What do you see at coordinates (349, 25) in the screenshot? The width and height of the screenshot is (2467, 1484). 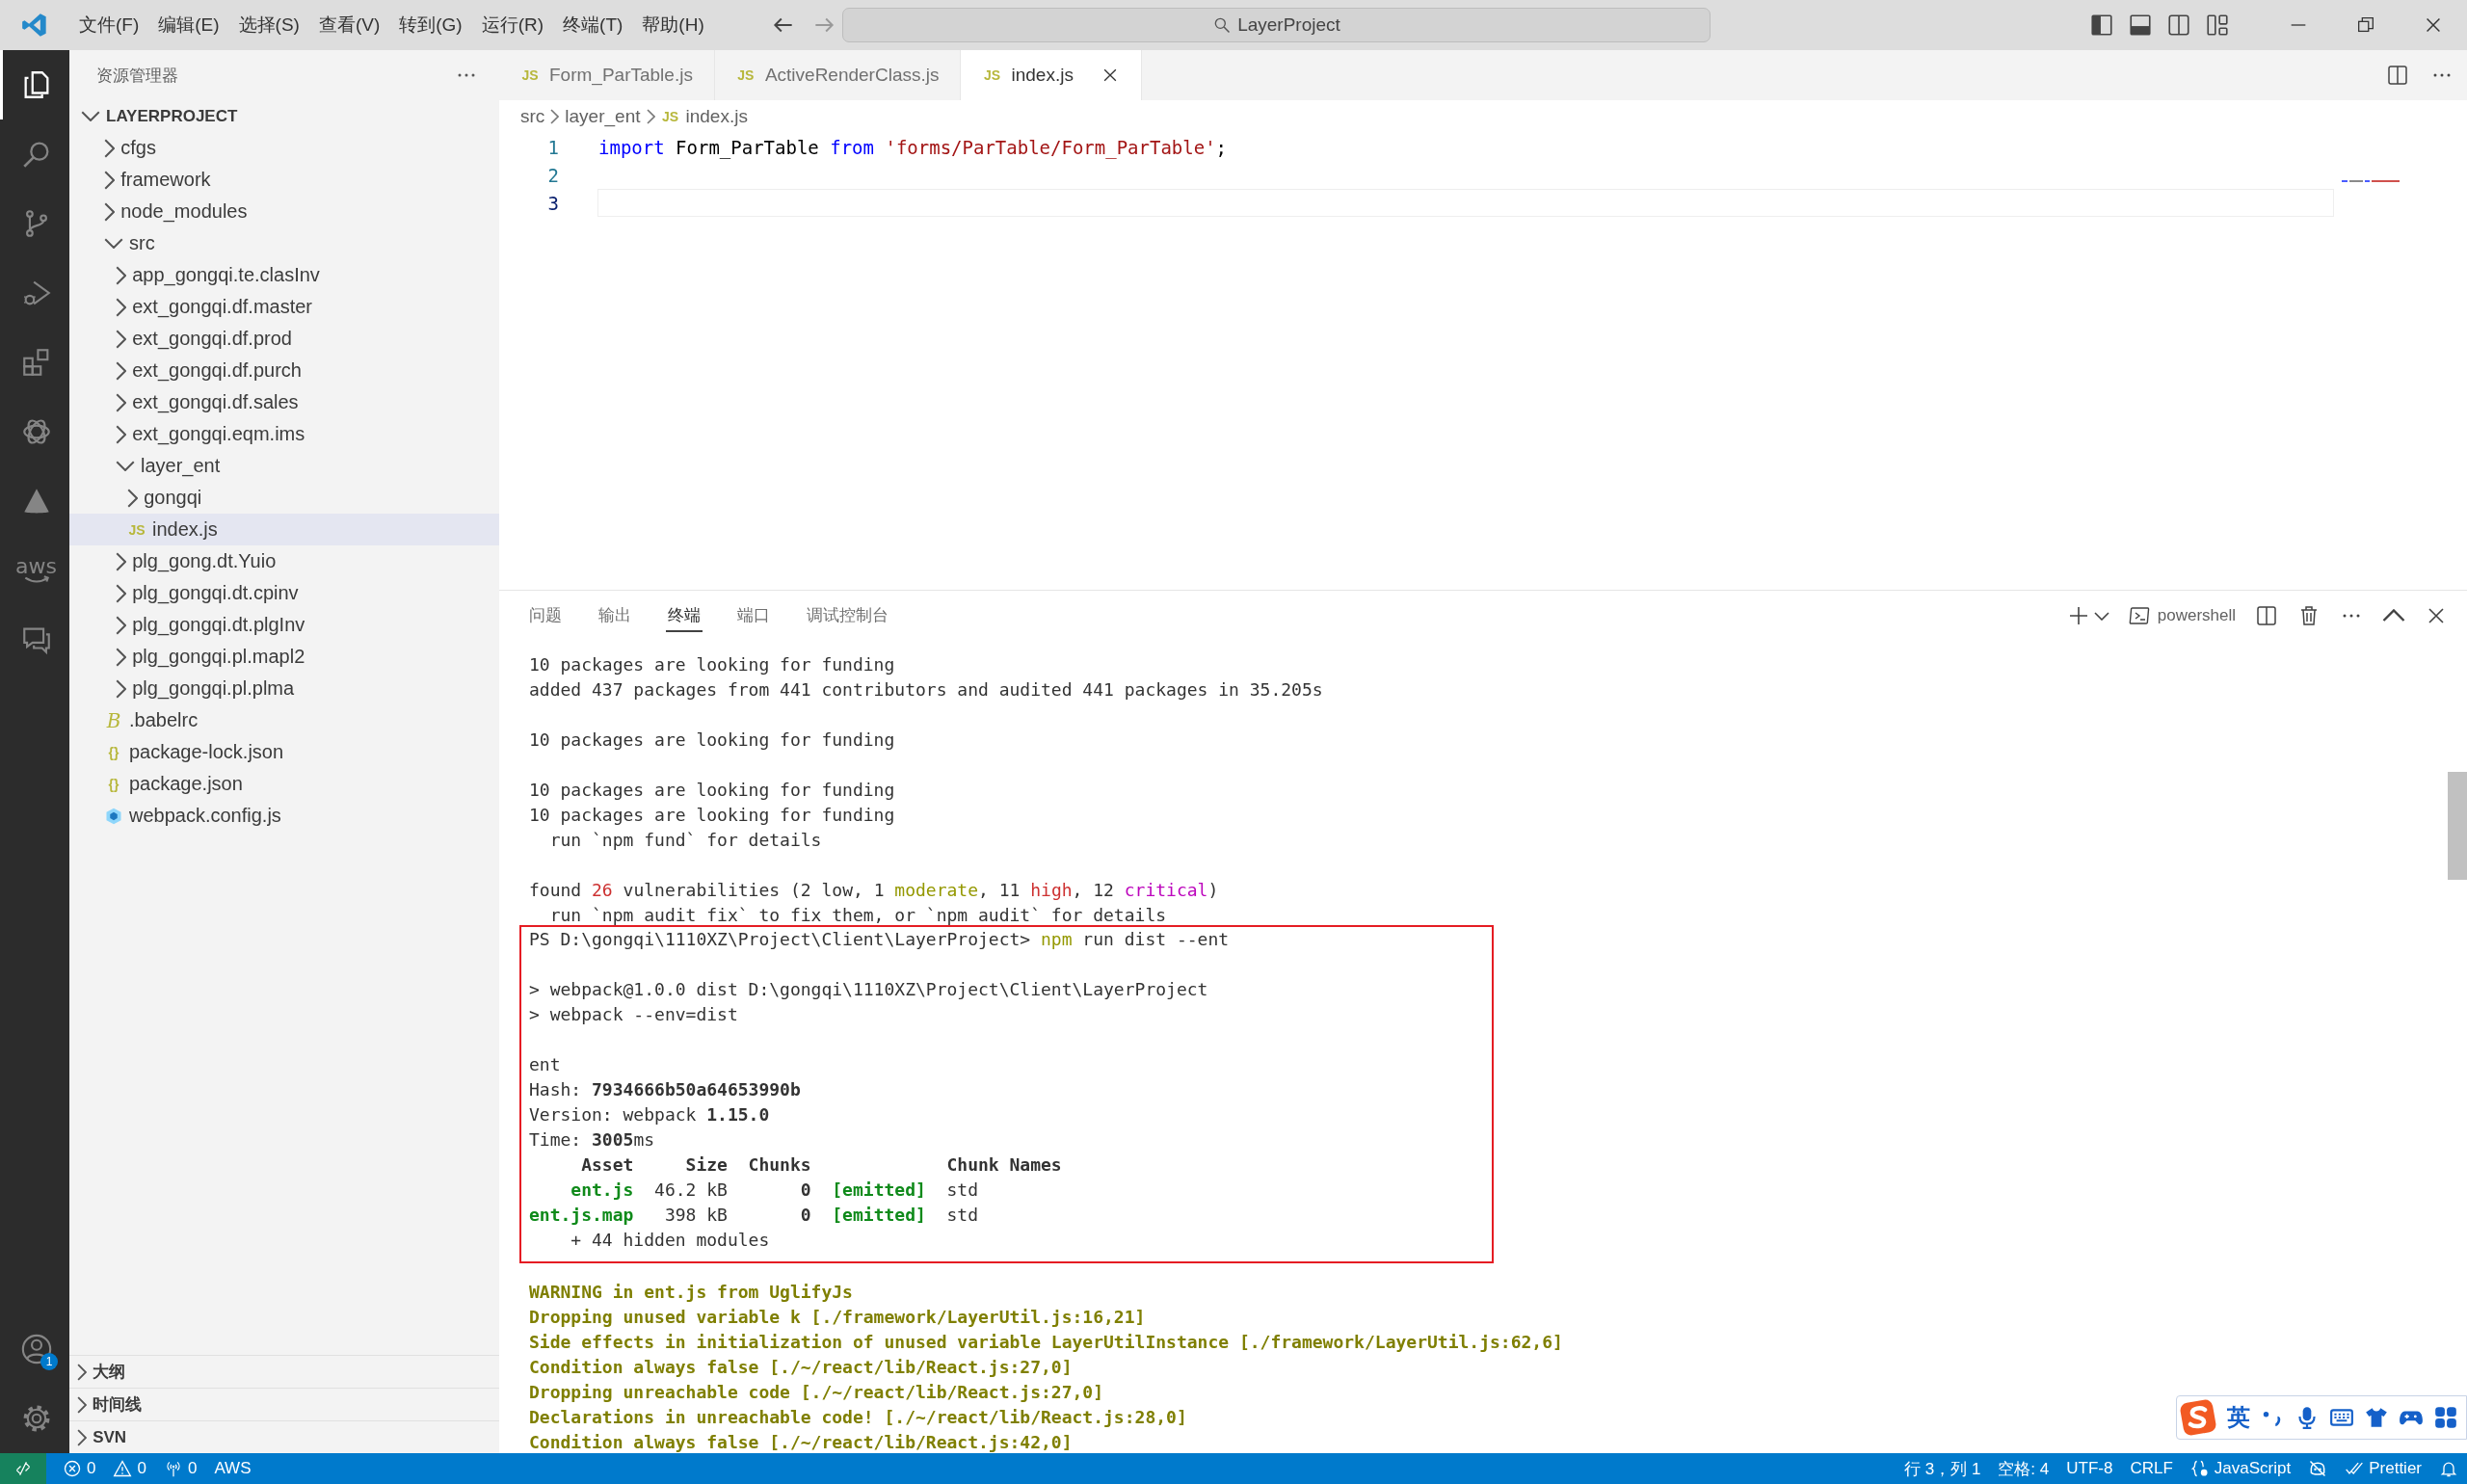 I see `menu-item: 查看(V)` at bounding box center [349, 25].